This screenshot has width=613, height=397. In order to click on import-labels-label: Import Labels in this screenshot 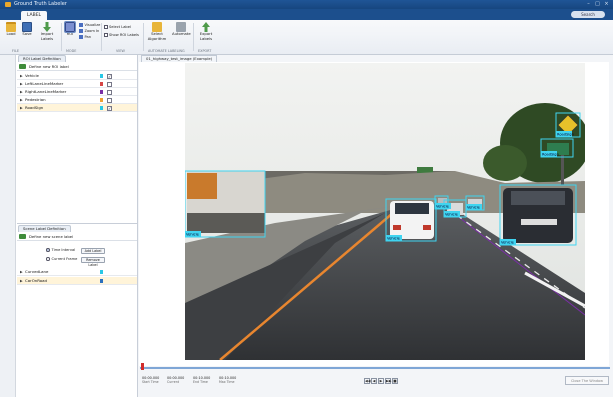, I will do `click(47, 36)`.